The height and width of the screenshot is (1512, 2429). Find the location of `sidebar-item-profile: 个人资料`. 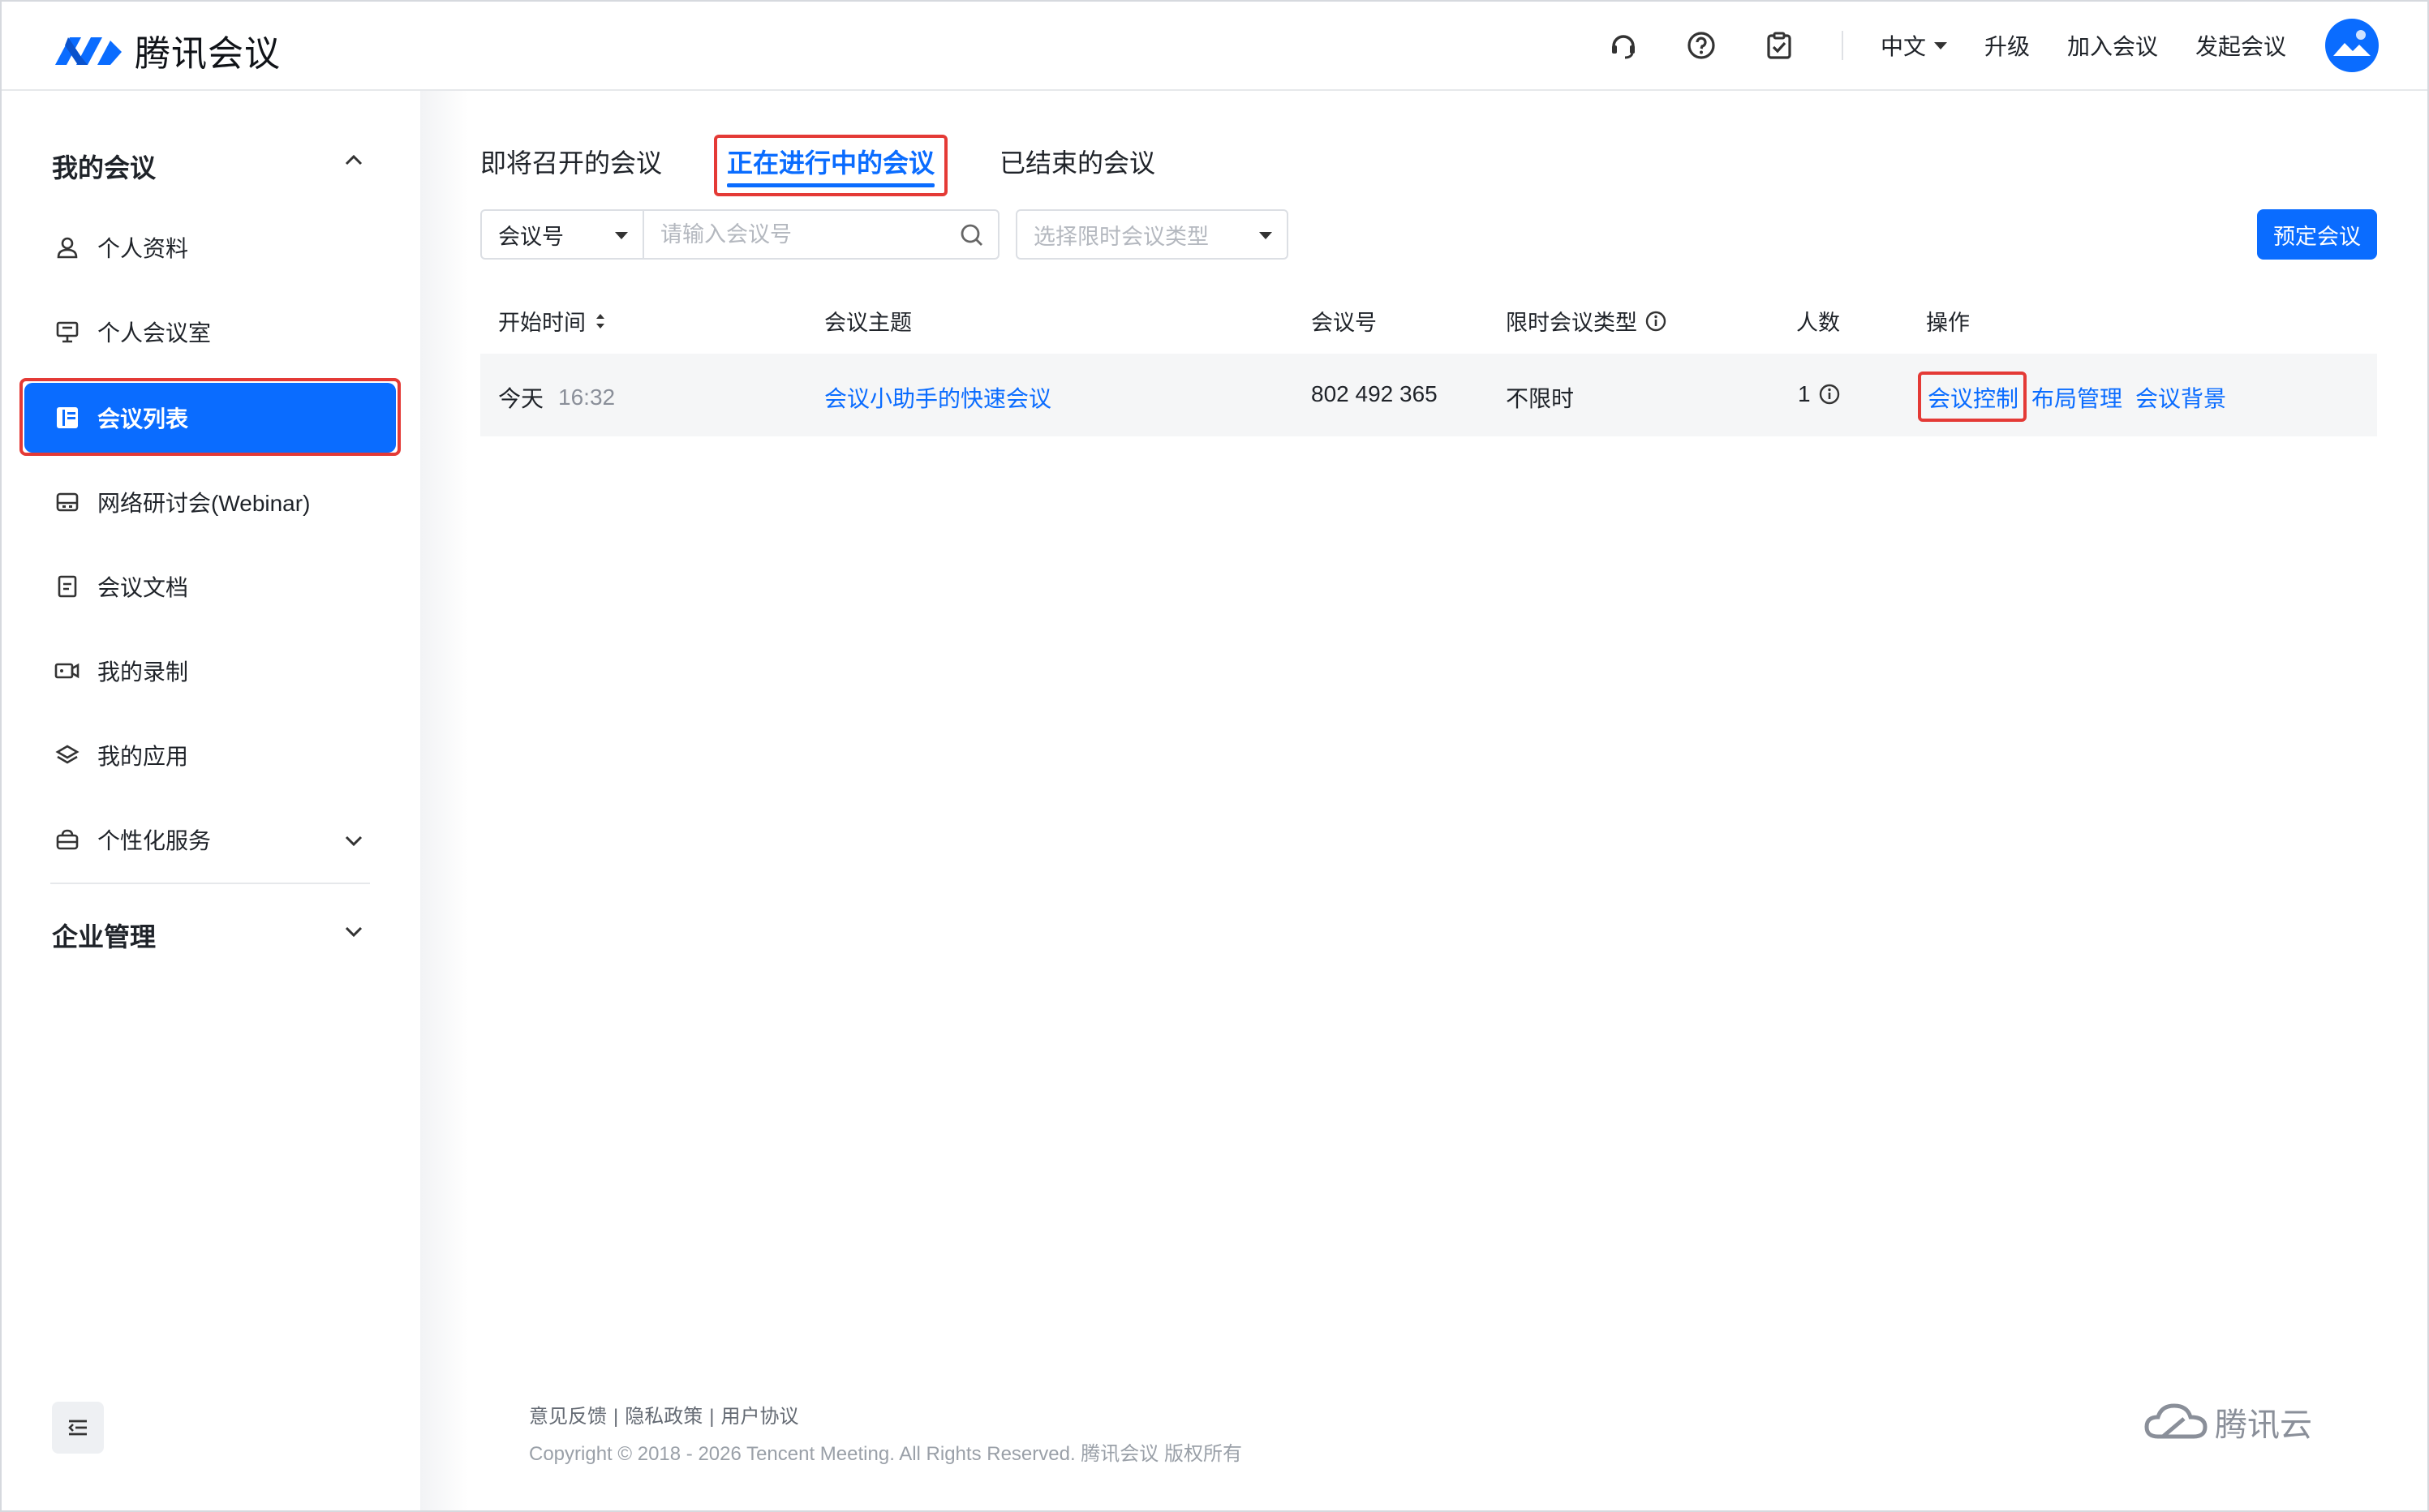

sidebar-item-profile: 个人资料 is located at coordinates (210, 247).